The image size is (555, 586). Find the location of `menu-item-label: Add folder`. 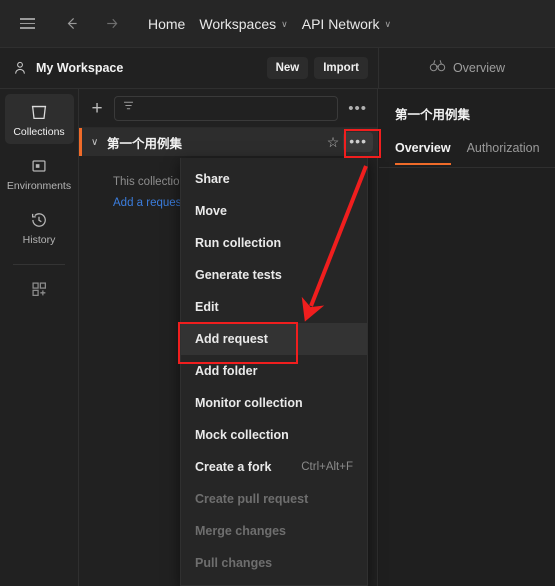

menu-item-label: Add folder is located at coordinates (226, 371).